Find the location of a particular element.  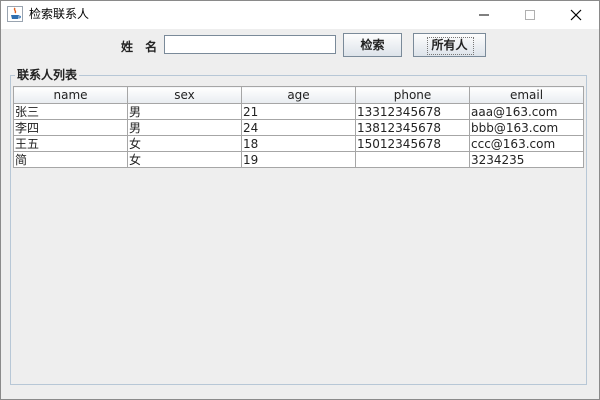

cell-age: 24 is located at coordinates (298, 127).